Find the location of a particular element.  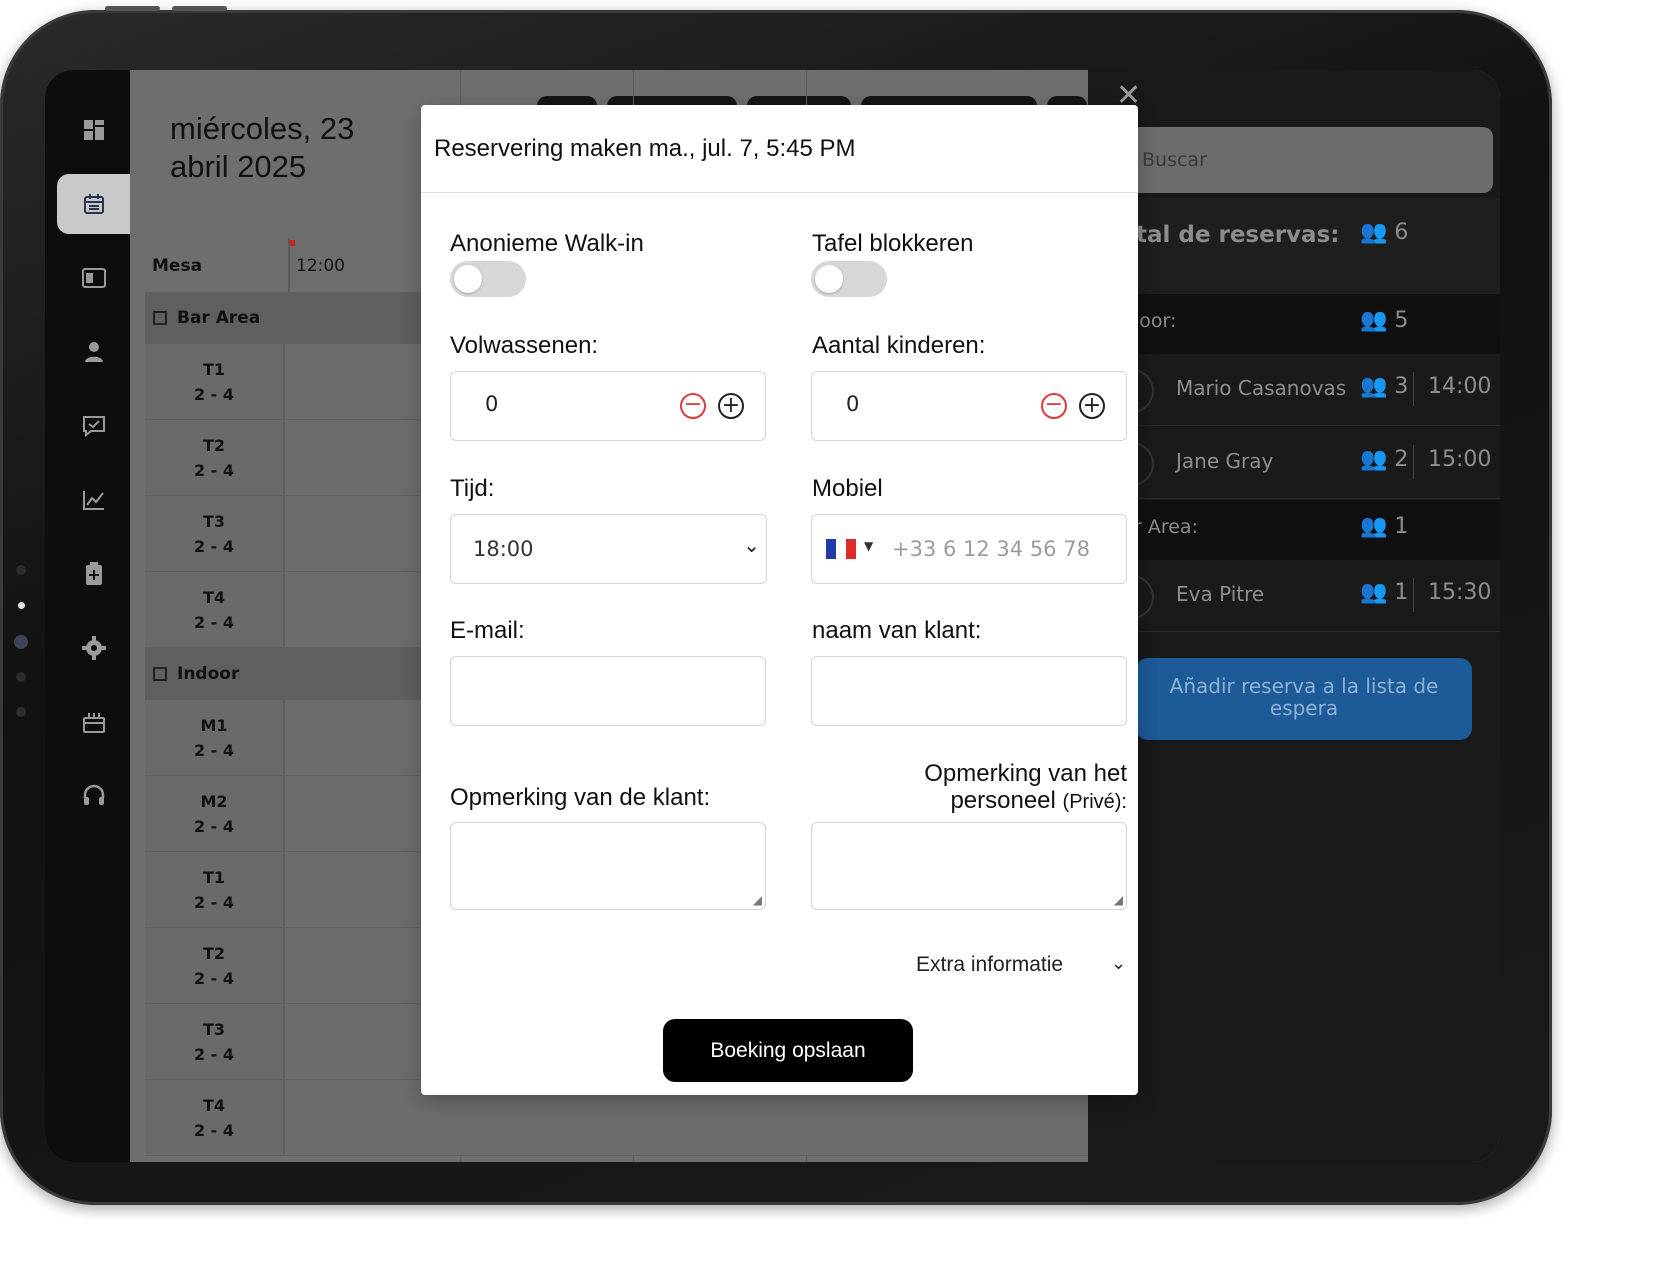

client-note-label: Opmerking van de klant: is located at coordinates (580, 797).